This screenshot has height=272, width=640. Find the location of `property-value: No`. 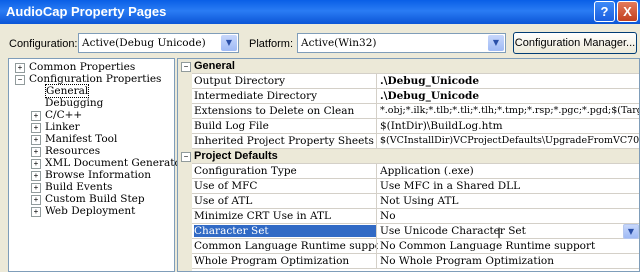

property-value: No is located at coordinates (388, 216).